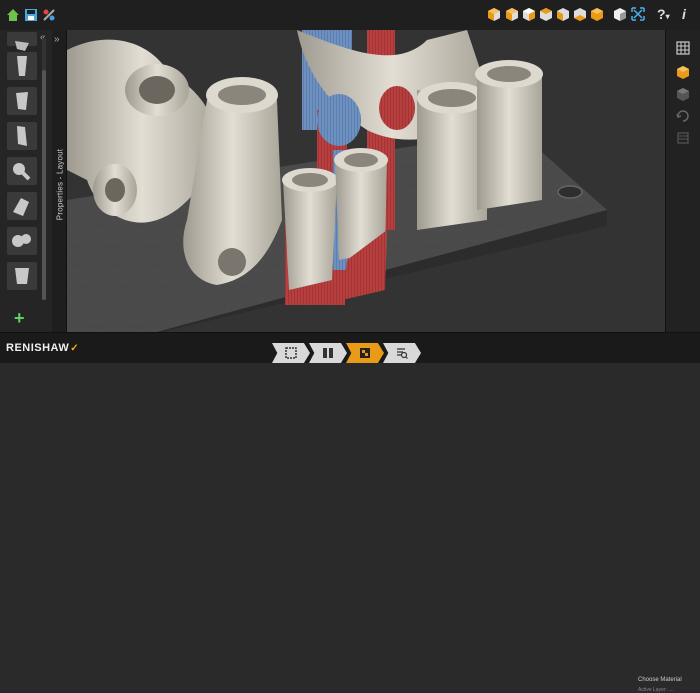  Describe the element at coordinates (13, 15) in the screenshot. I see `home-icon` at that location.